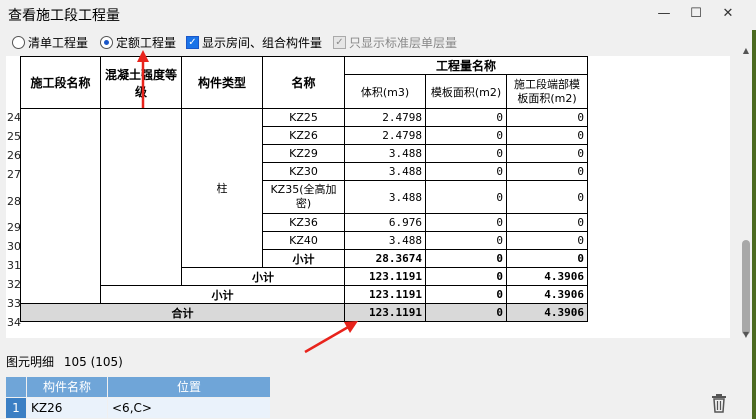  What do you see at coordinates (18, 42) in the screenshot?
I see `radio-icon` at bounding box center [18, 42].